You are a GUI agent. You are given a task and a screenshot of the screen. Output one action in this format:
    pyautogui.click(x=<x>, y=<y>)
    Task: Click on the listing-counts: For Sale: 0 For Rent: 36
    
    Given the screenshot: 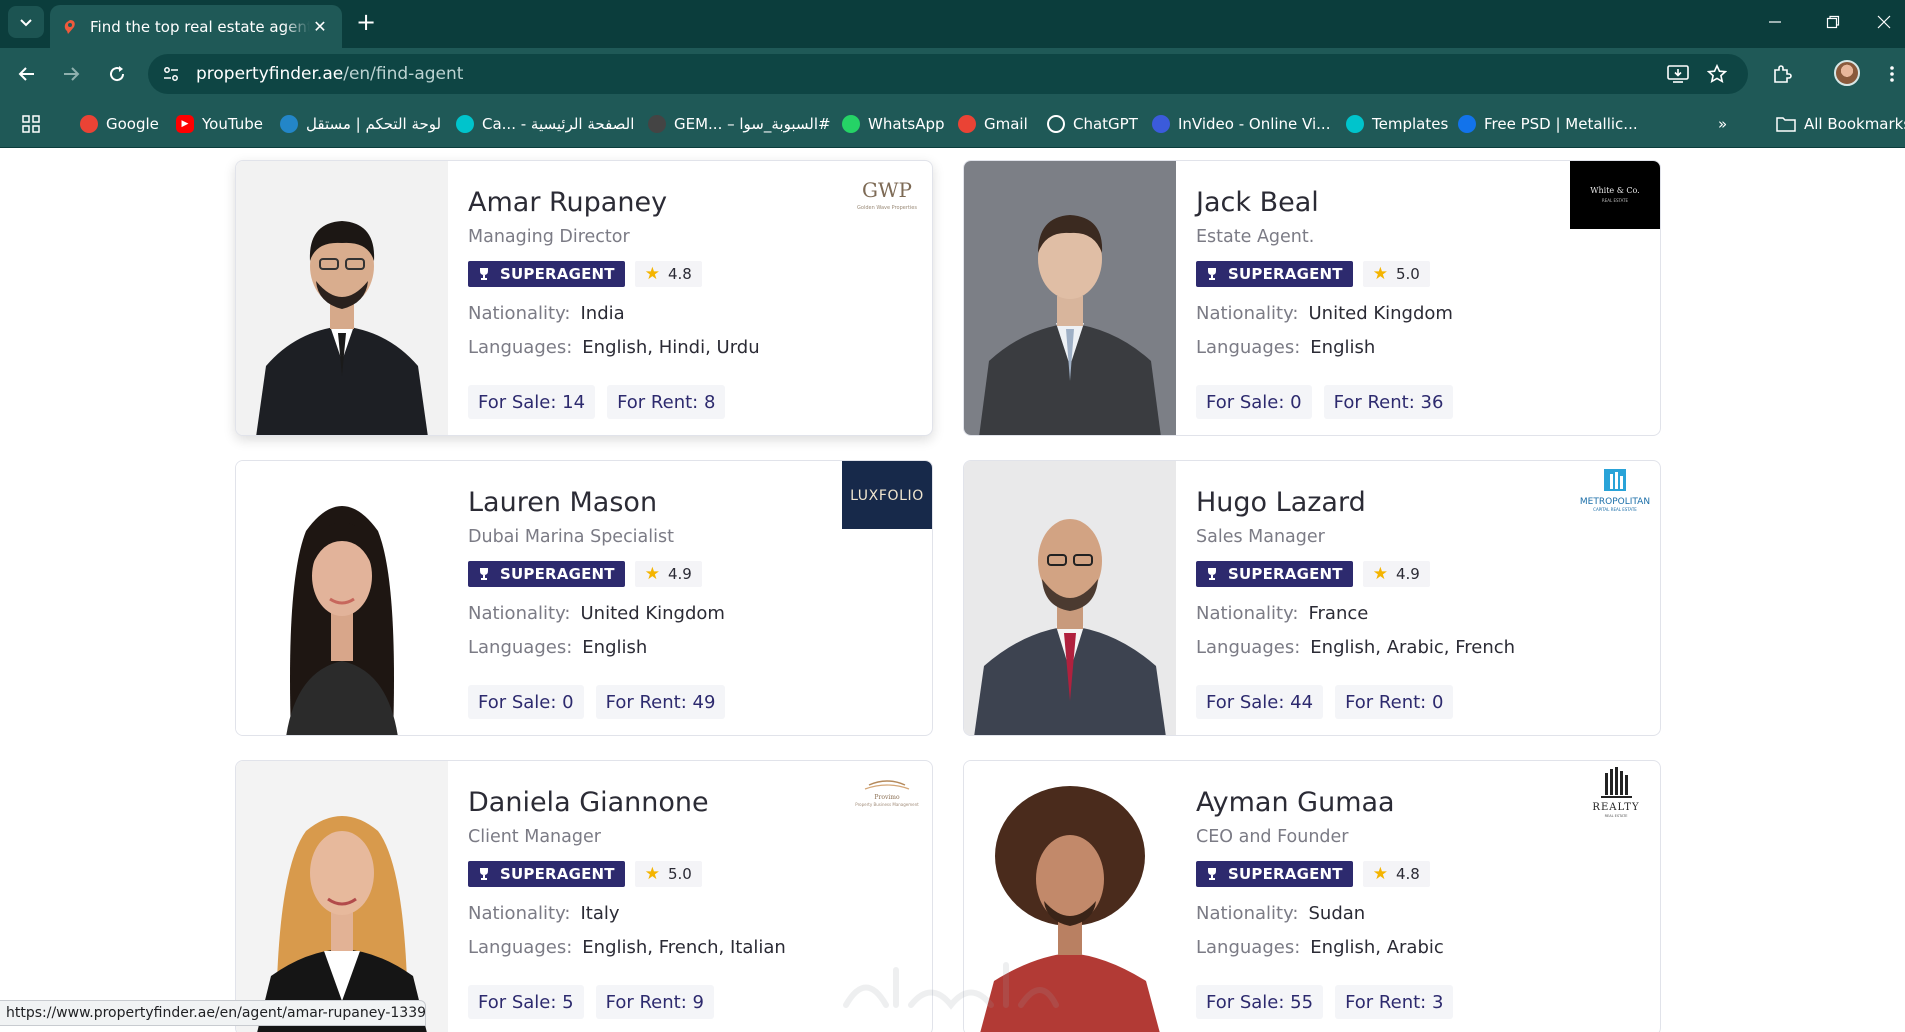 What is the action you would take?
    pyautogui.click(x=1330, y=402)
    